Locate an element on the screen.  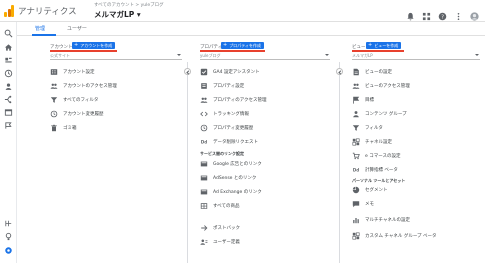
app-title: アナリティクス is located at coordinates (47, 12).